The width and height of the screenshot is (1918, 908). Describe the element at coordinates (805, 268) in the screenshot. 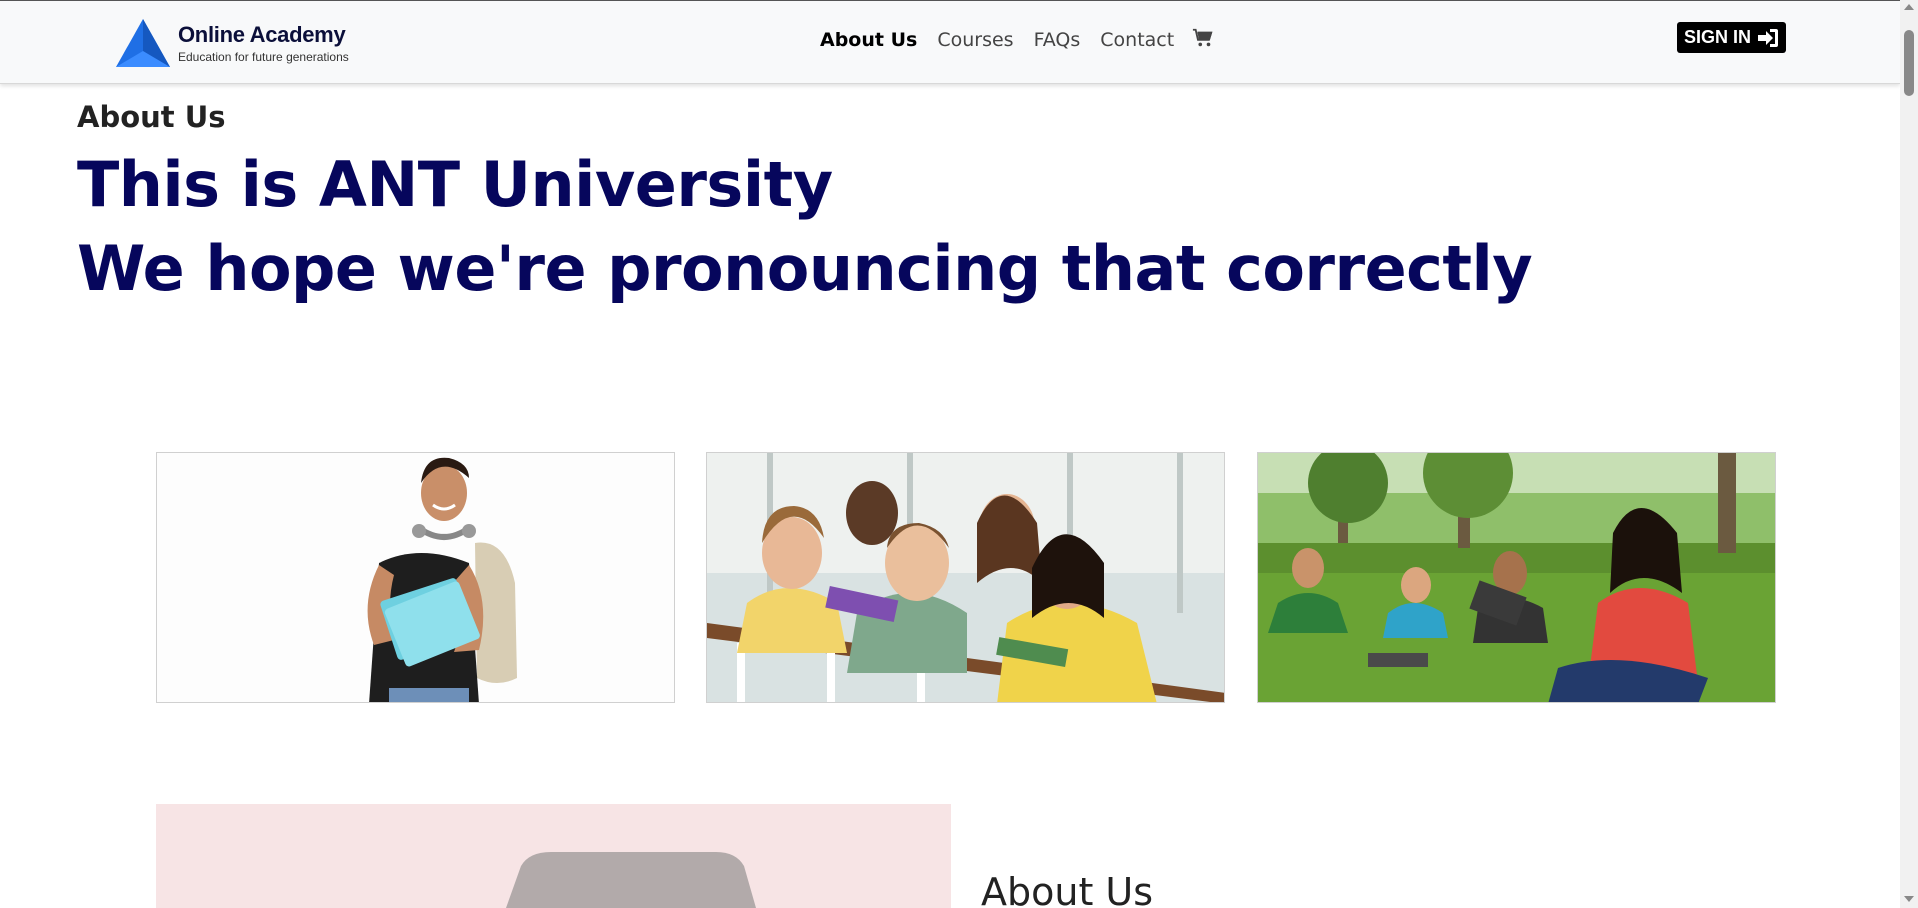

I see `headline-line-2: We hope we're pronouncing that correctly` at that location.